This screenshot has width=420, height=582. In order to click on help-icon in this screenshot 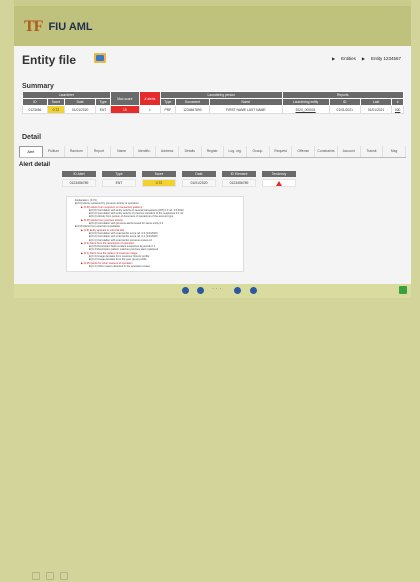, I will do `click(253, 290)`.